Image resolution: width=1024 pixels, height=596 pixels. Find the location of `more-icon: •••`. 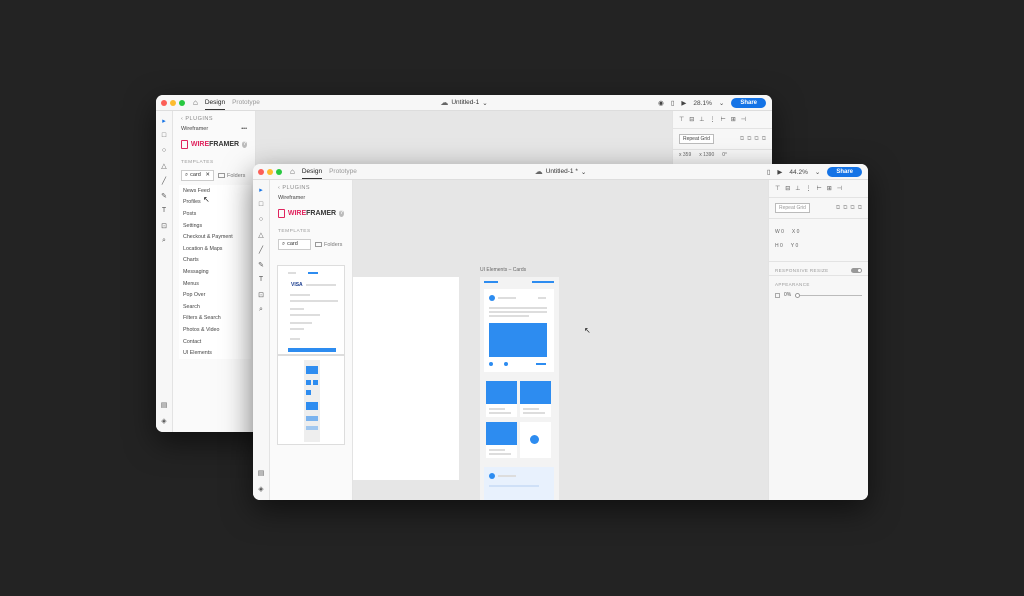

more-icon: ••• is located at coordinates (244, 129).